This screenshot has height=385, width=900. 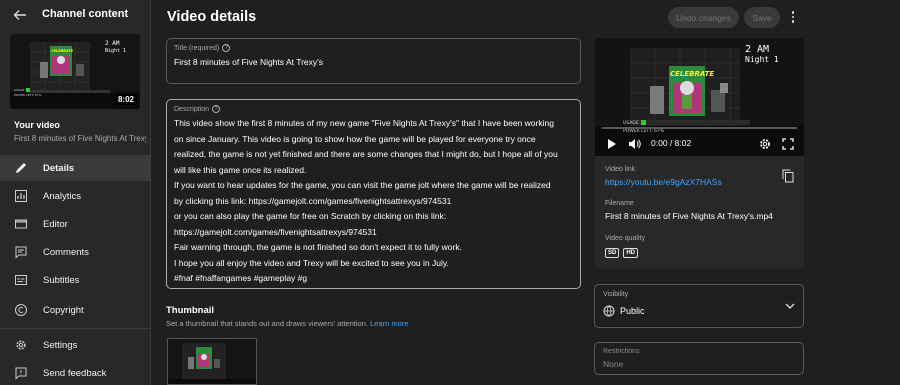 I want to click on thumbnail-option, so click(x=212, y=361).